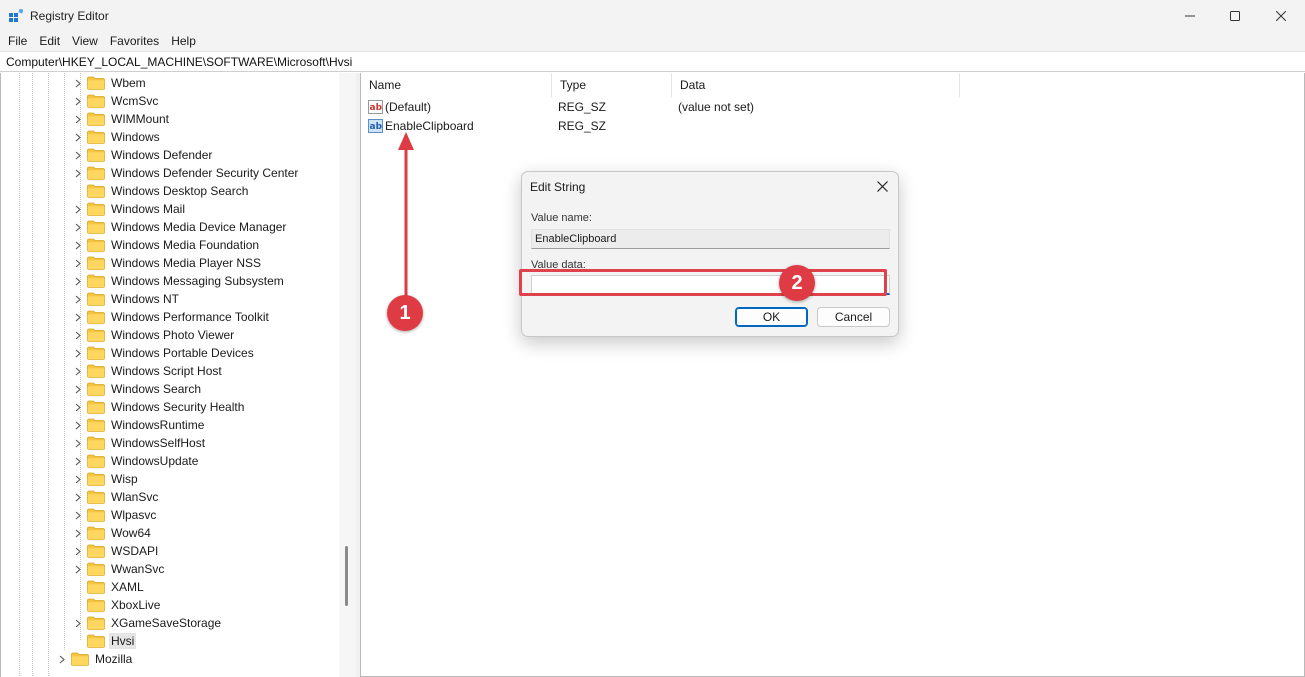 The image size is (1305, 677). What do you see at coordinates (1235, 15) in the screenshot?
I see `maximize-button` at bounding box center [1235, 15].